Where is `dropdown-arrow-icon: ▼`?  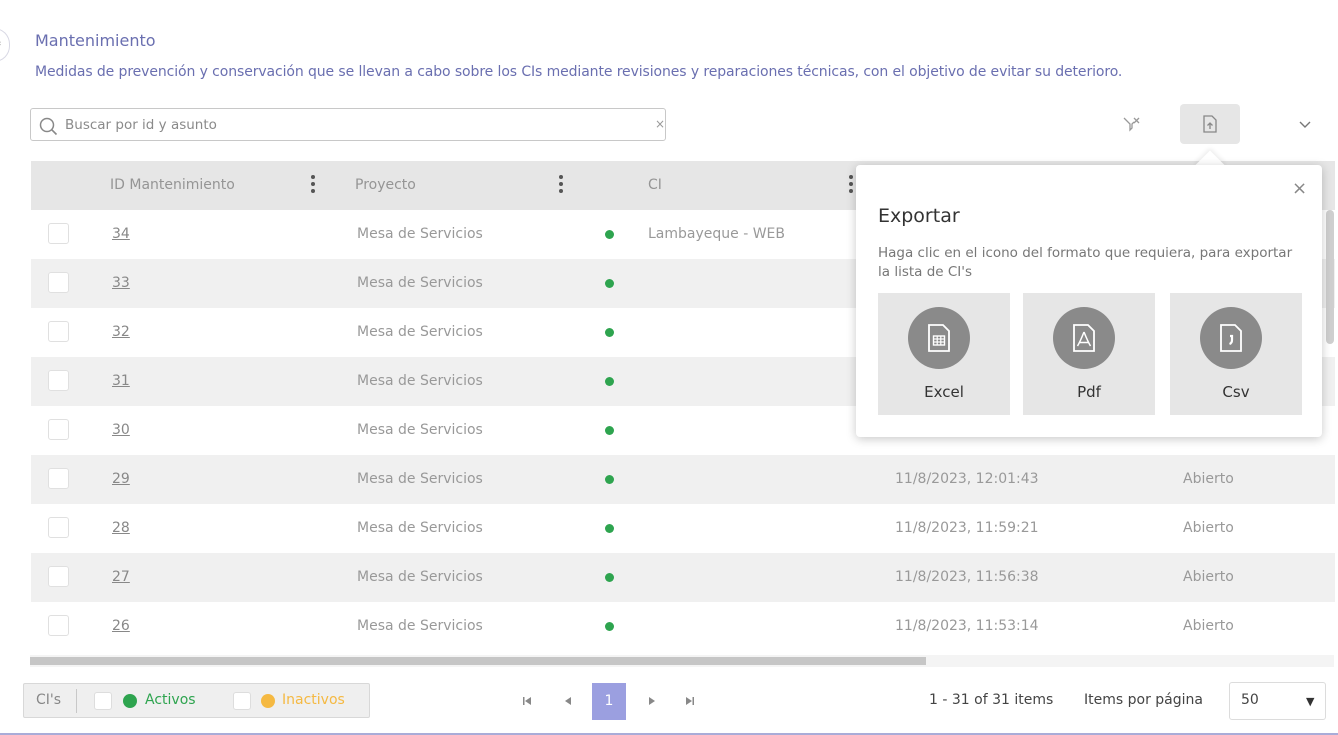 dropdown-arrow-icon: ▼ is located at coordinates (1310, 701).